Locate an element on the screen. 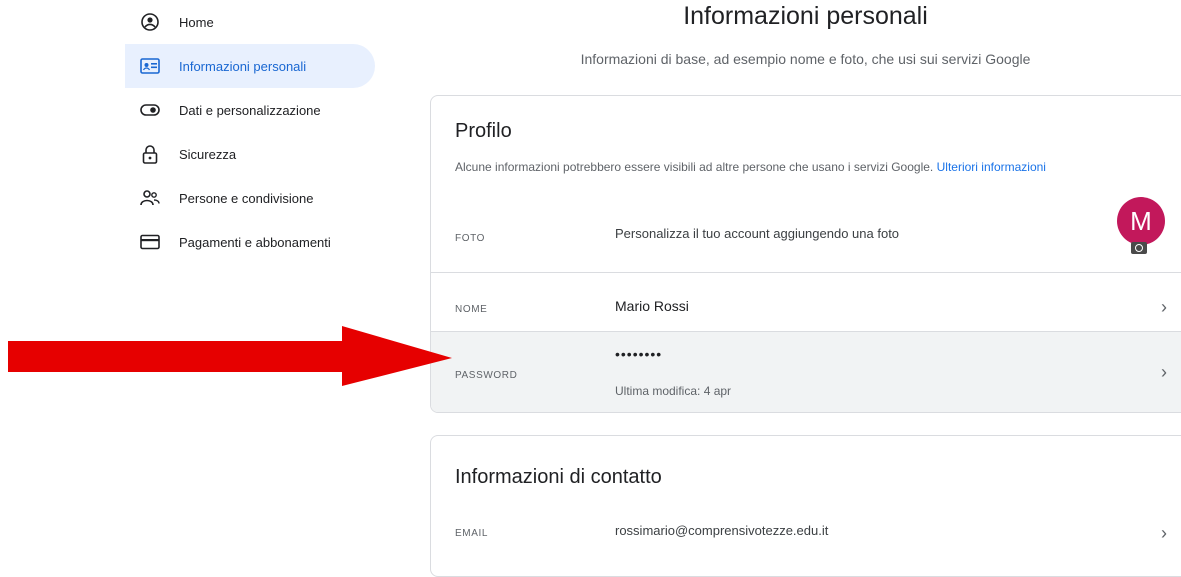 The width and height of the screenshot is (1181, 577). lock-icon is located at coordinates (150, 154).